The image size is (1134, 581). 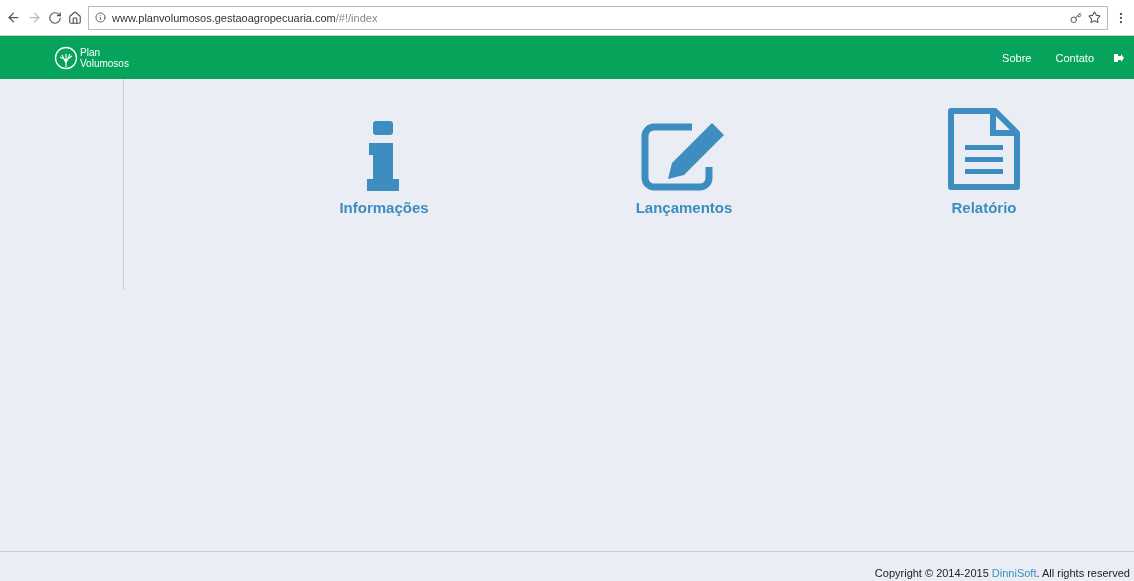 What do you see at coordinates (104, 57) in the screenshot?
I see `logo-text: Plan Volumosos` at bounding box center [104, 57].